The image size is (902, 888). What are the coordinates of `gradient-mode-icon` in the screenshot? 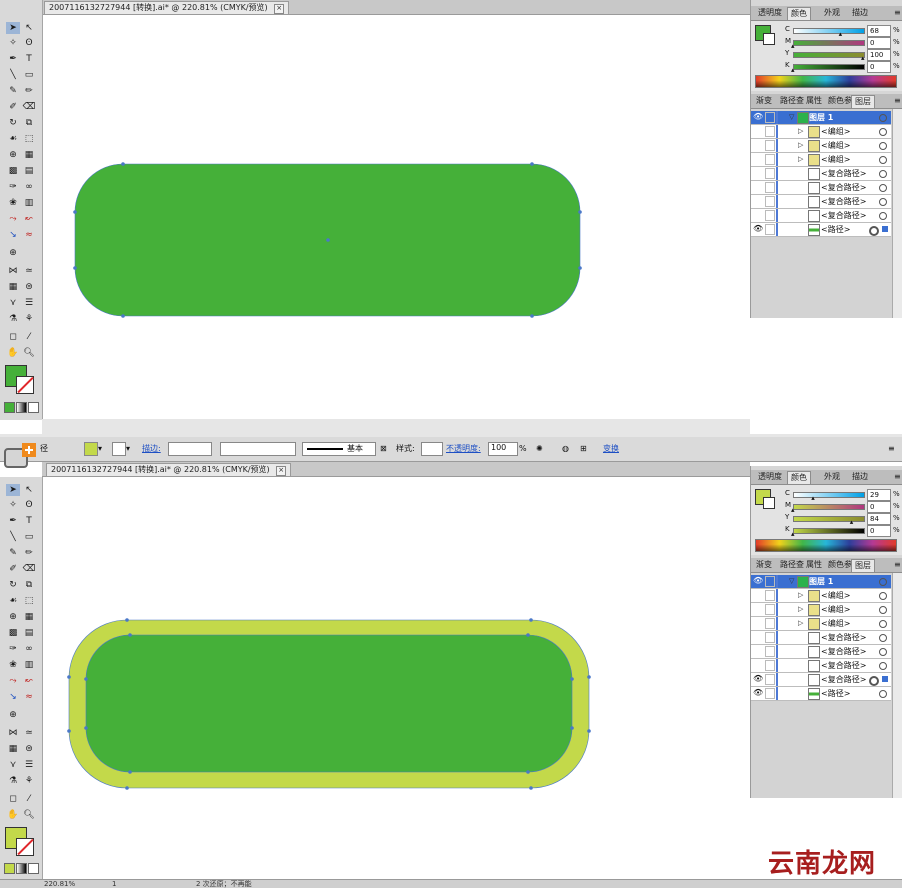 It's located at (21, 407).